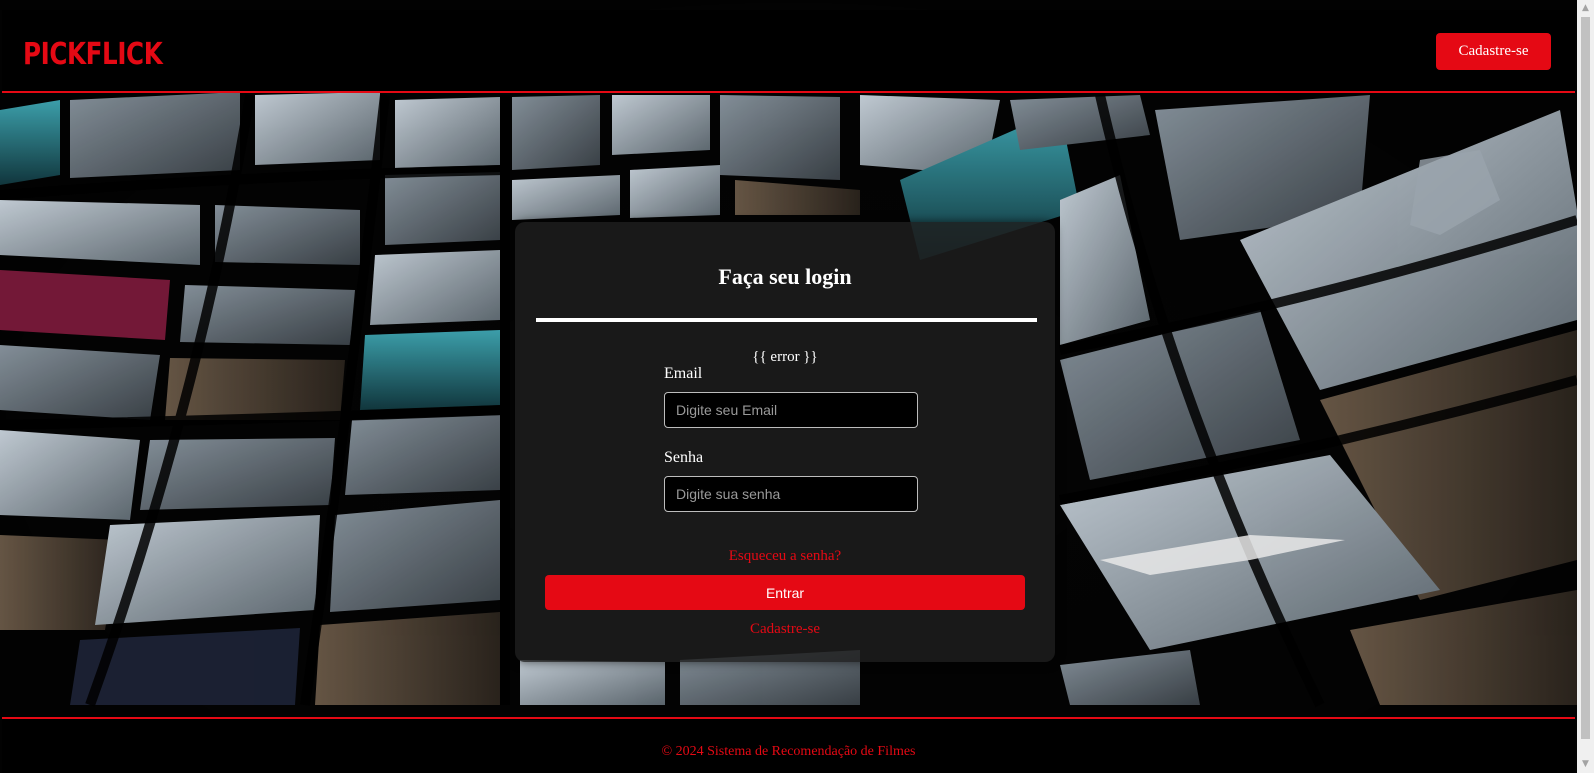 The image size is (1594, 773). Describe the element at coordinates (1493, 51) in the screenshot. I see `header-signup-button: Cadastre-se` at that location.